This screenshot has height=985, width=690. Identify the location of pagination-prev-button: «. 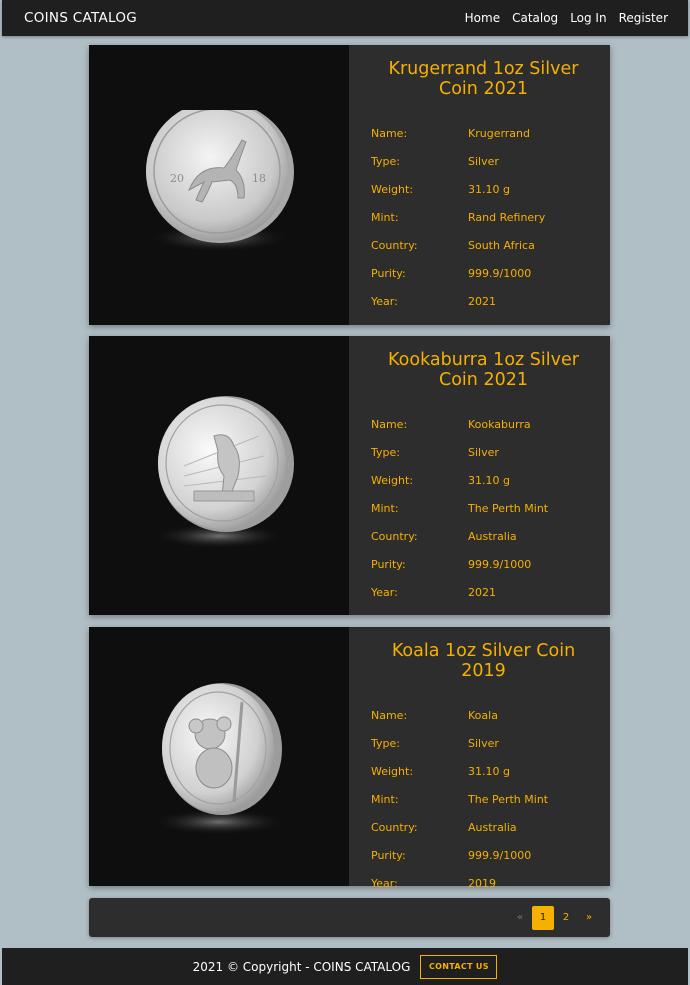
(520, 918).